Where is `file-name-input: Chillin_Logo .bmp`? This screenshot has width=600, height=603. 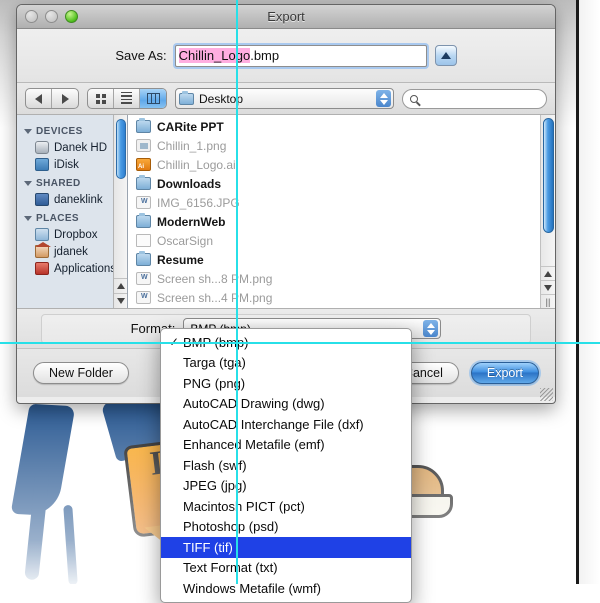 file-name-input: Chillin_Logo .bmp is located at coordinates (300, 55).